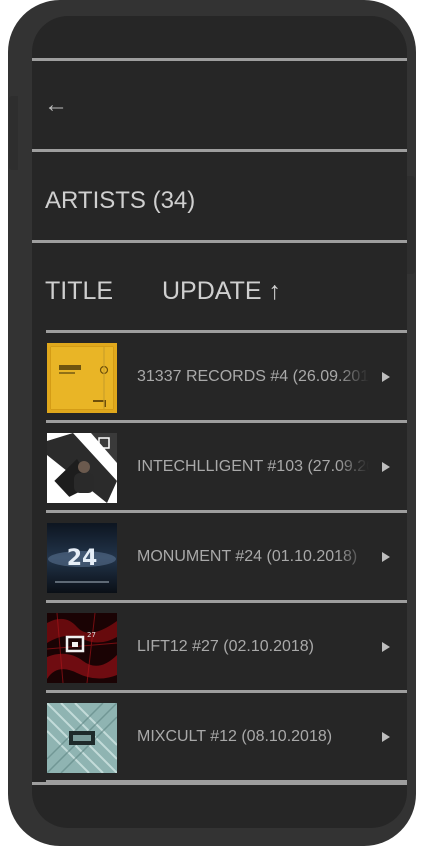 Image resolution: width=423 pixels, height=846 pixels. What do you see at coordinates (79, 291) in the screenshot?
I see `sort-by-title-button: TITLE` at bounding box center [79, 291].